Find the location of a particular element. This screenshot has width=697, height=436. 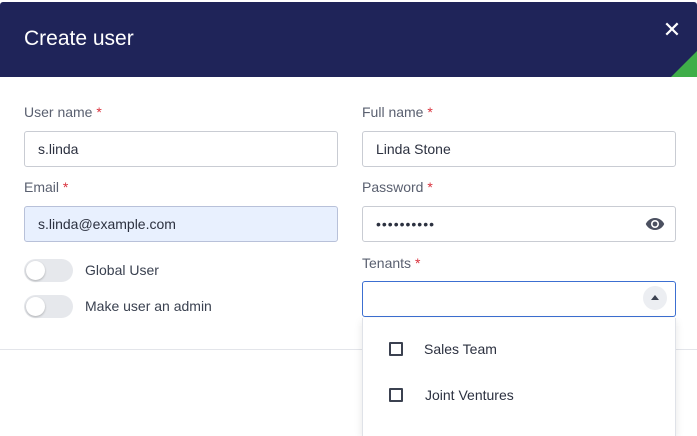

fullname-field: Linda Stone is located at coordinates (519, 149).